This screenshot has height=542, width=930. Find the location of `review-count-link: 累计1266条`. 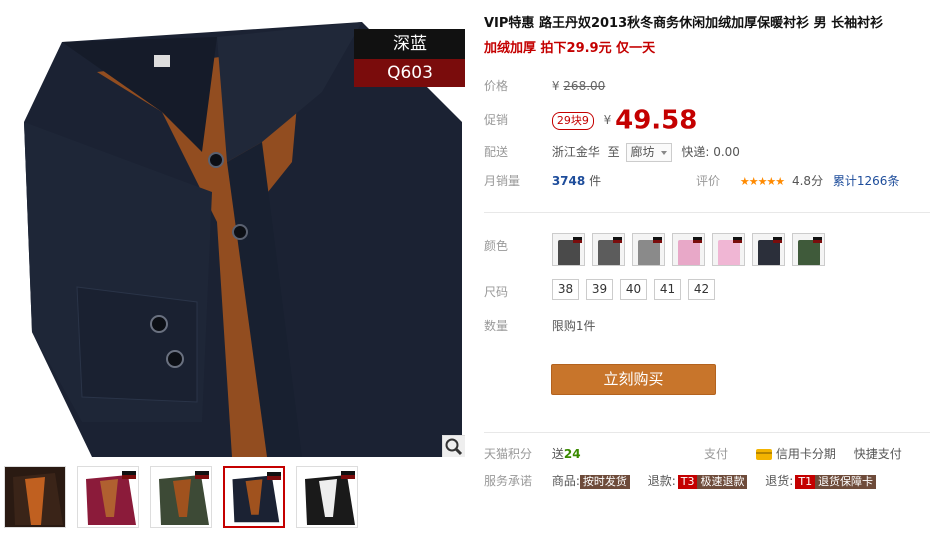

review-count-link: 累计1266条 is located at coordinates (866, 181).